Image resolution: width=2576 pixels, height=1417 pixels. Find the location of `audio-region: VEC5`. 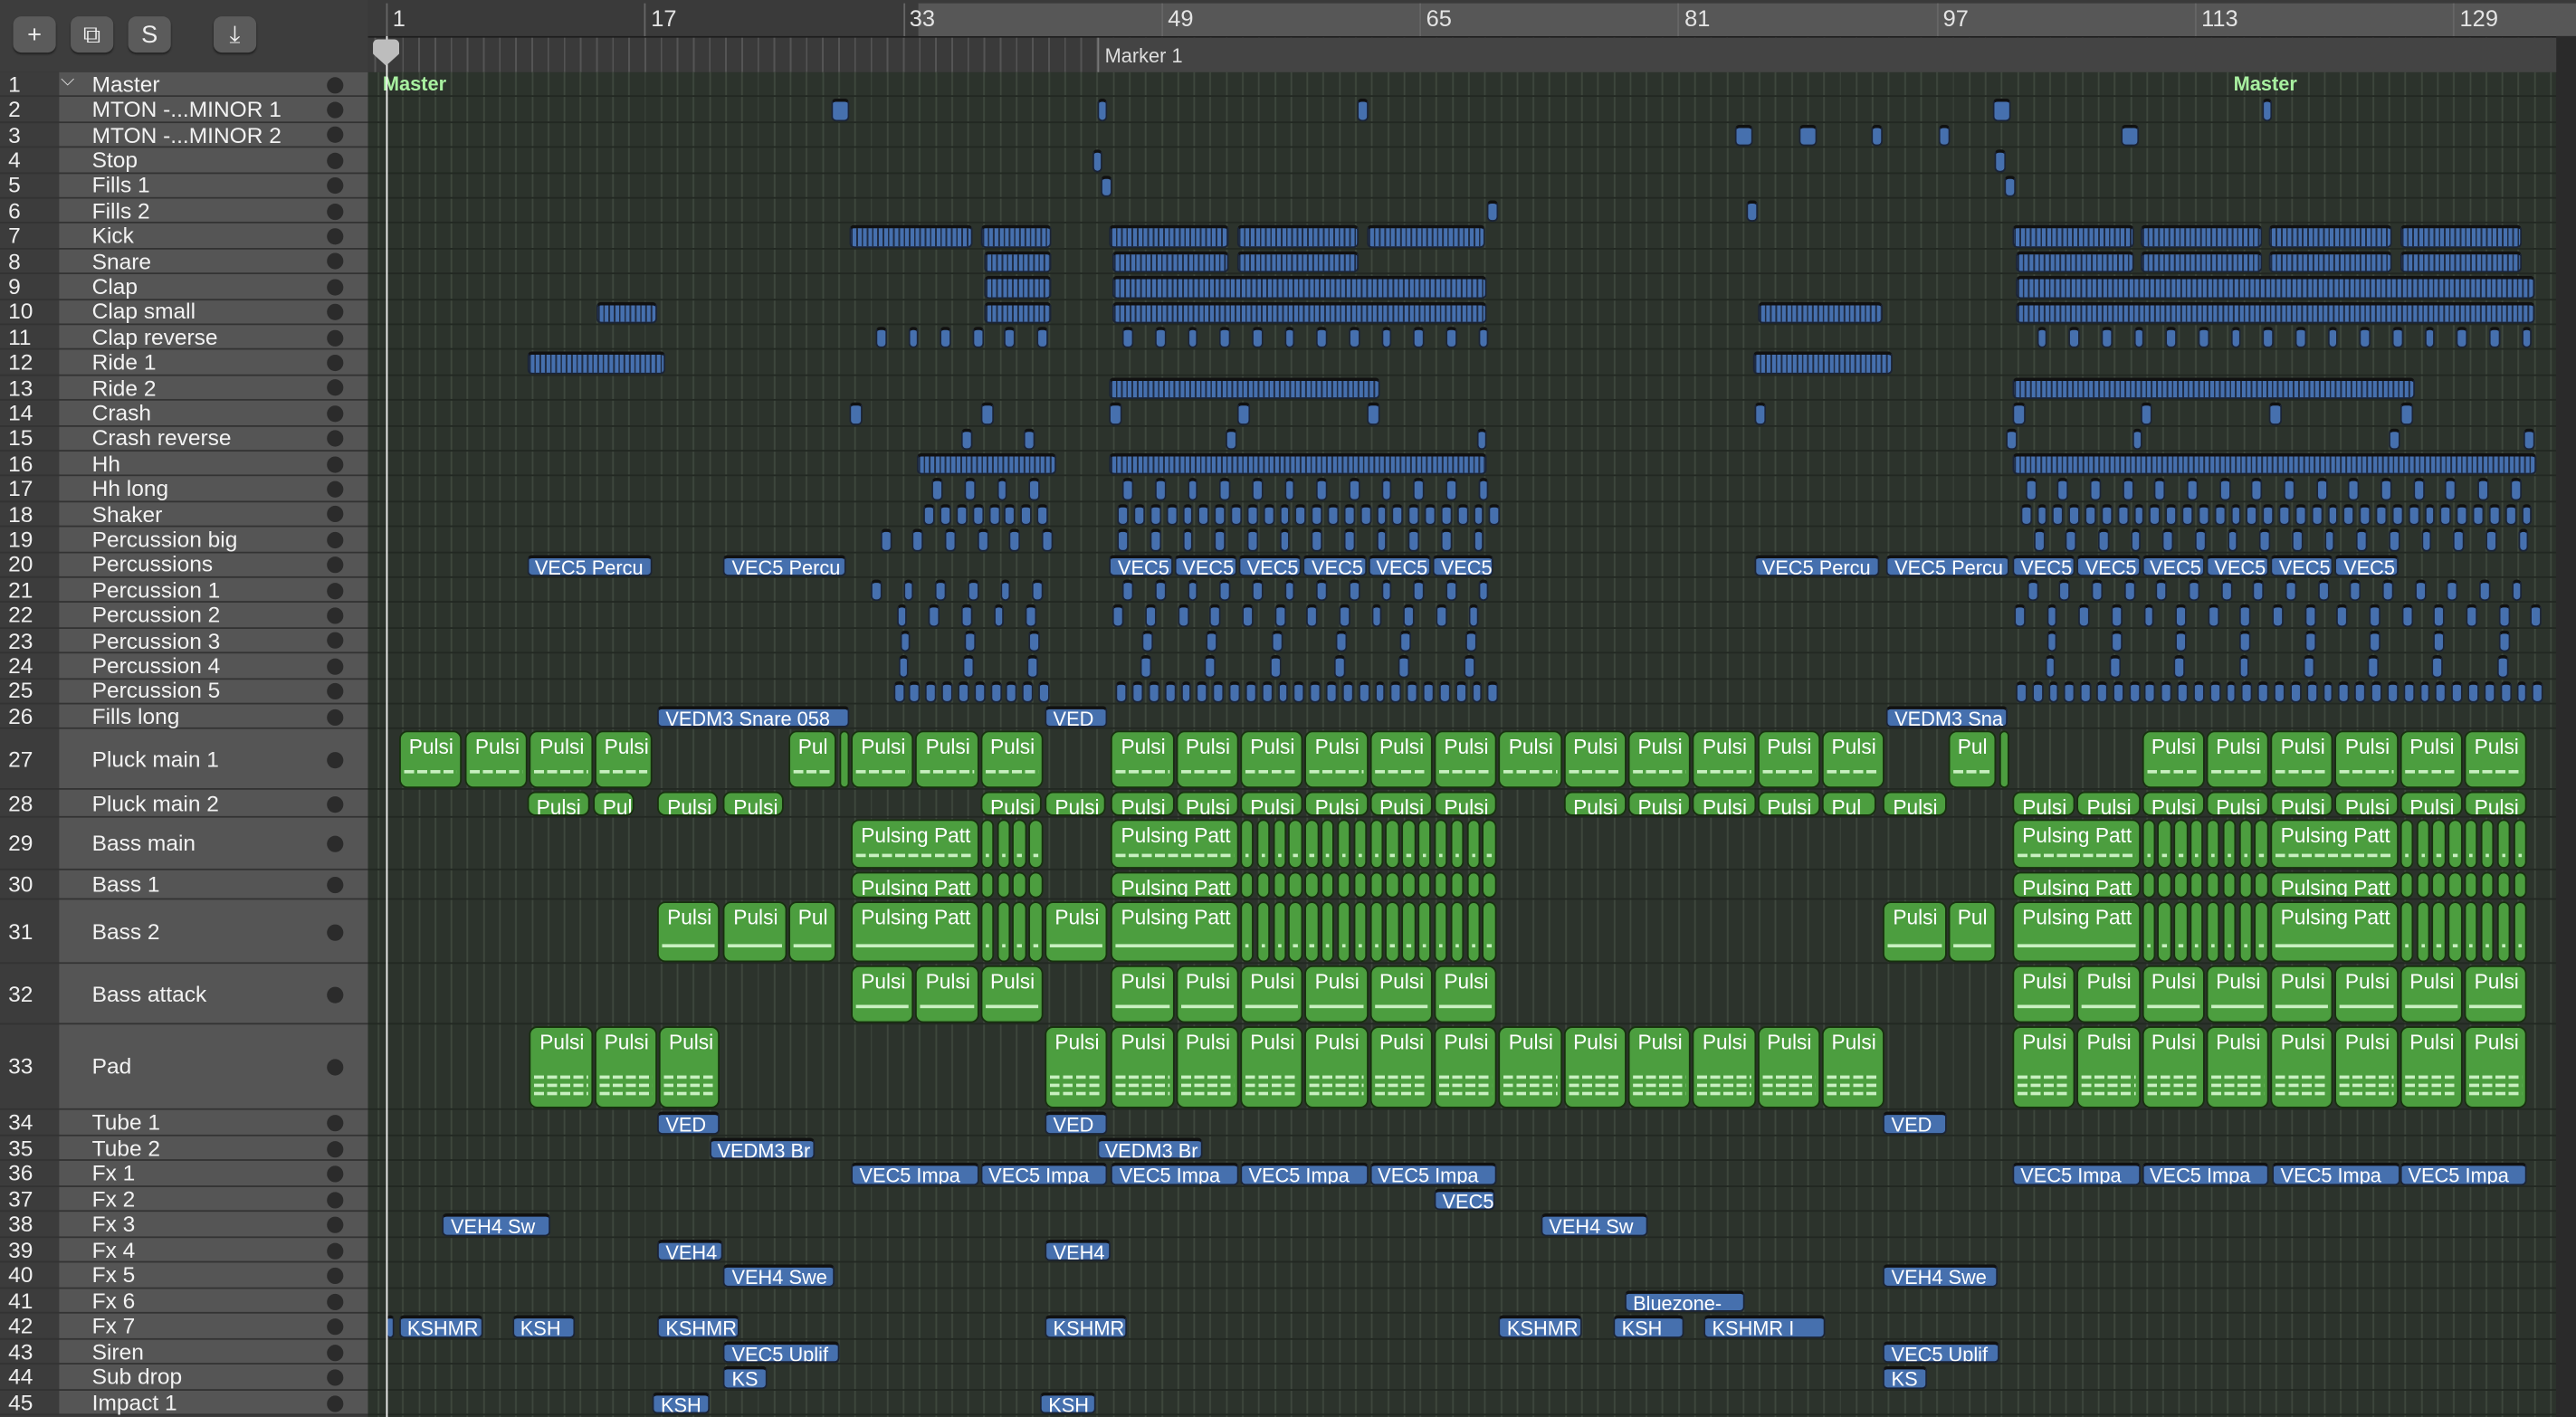

audio-region: VEC5 is located at coordinates (1334, 565).